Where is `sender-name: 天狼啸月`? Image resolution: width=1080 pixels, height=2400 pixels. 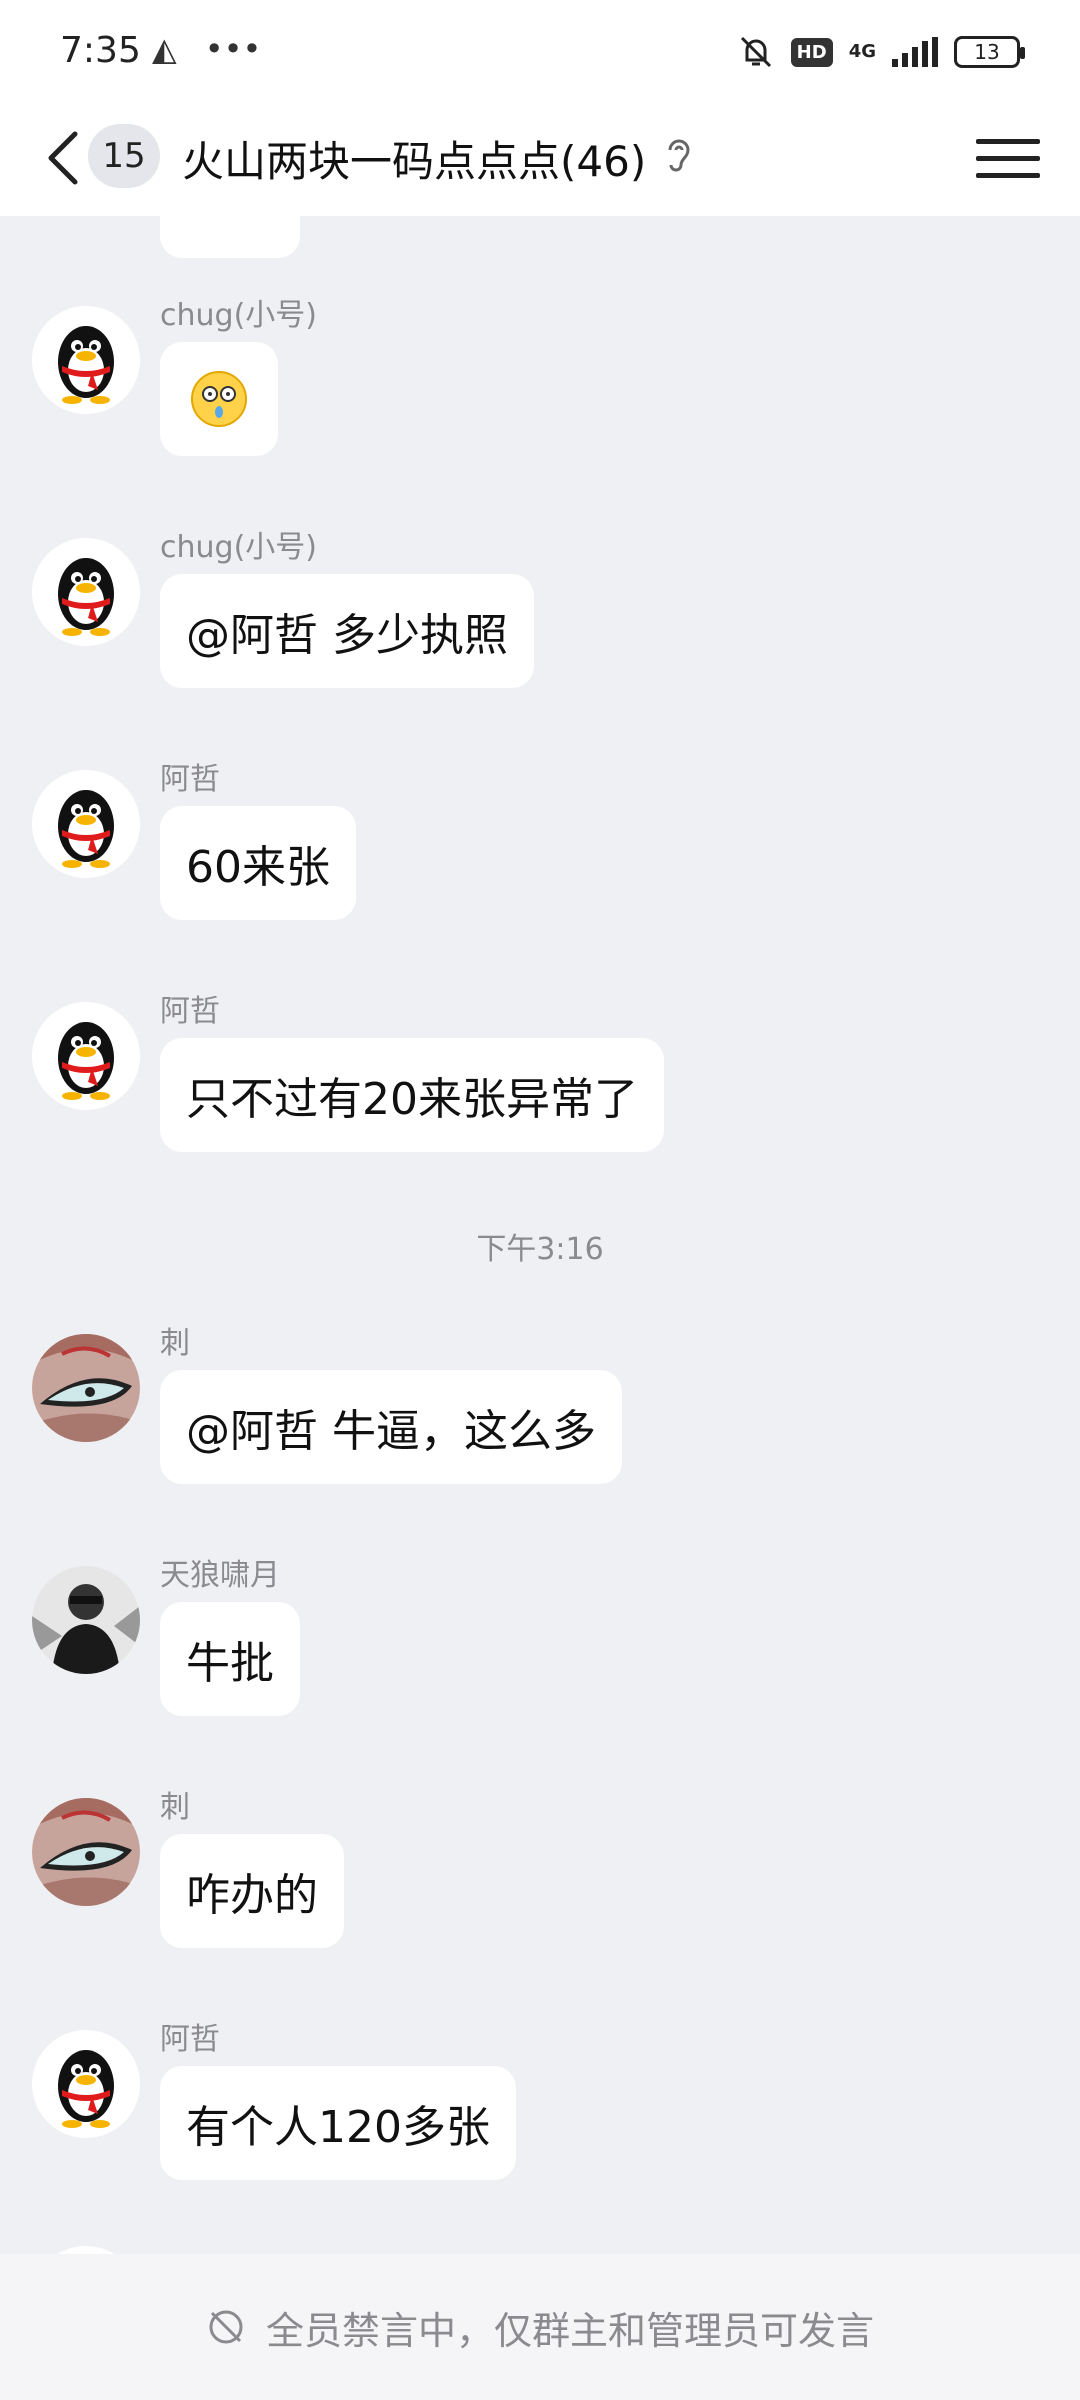
sender-name: 天狼啸月 is located at coordinates (220, 1572).